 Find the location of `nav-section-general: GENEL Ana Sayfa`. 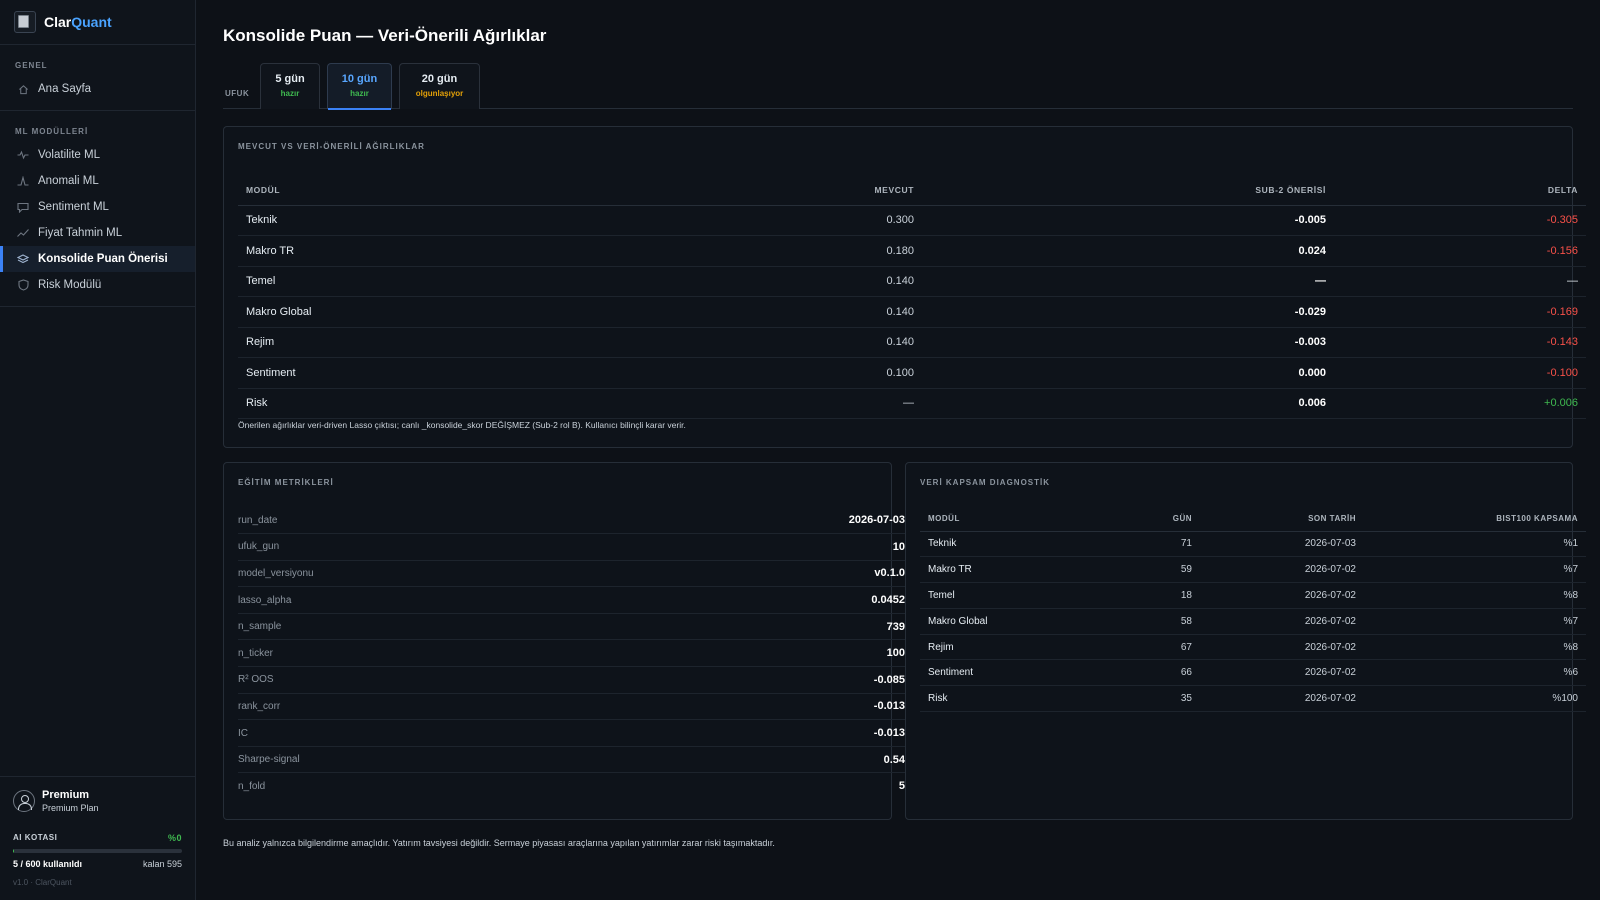

nav-section-general: GENEL Ana Sayfa is located at coordinates (97, 78).